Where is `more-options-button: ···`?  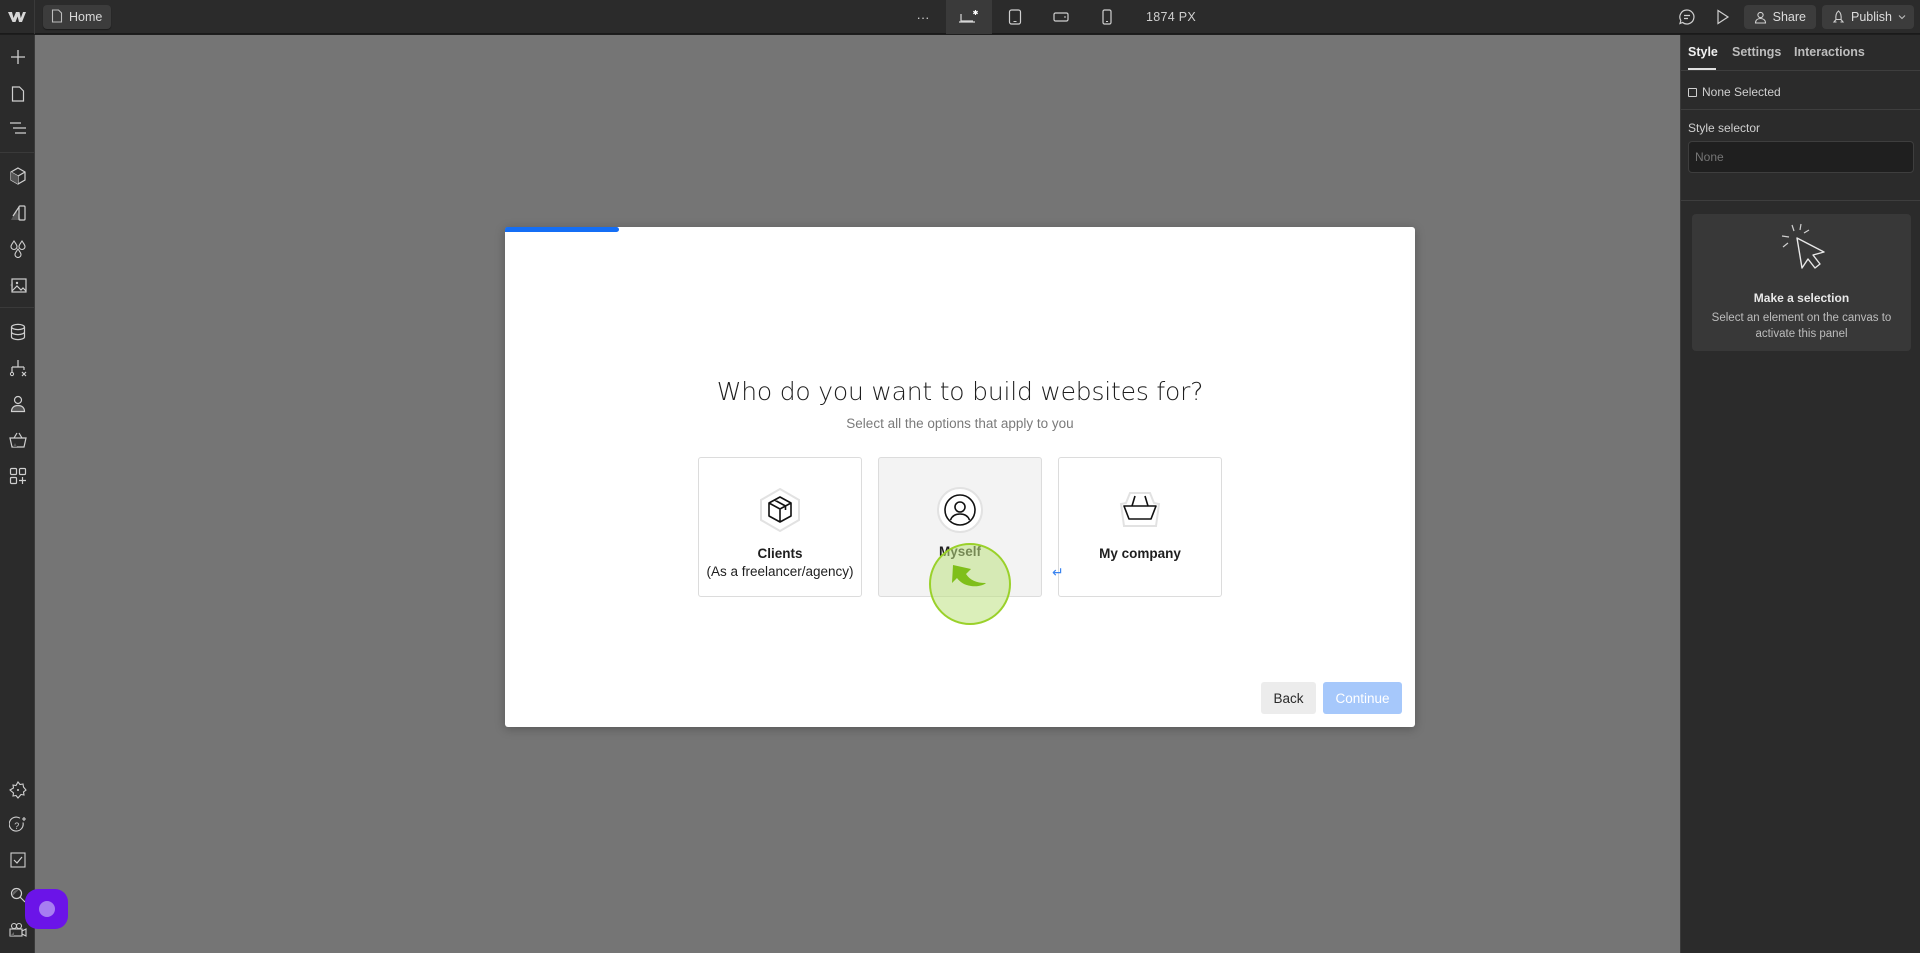 more-options-button: ··· is located at coordinates (923, 17).